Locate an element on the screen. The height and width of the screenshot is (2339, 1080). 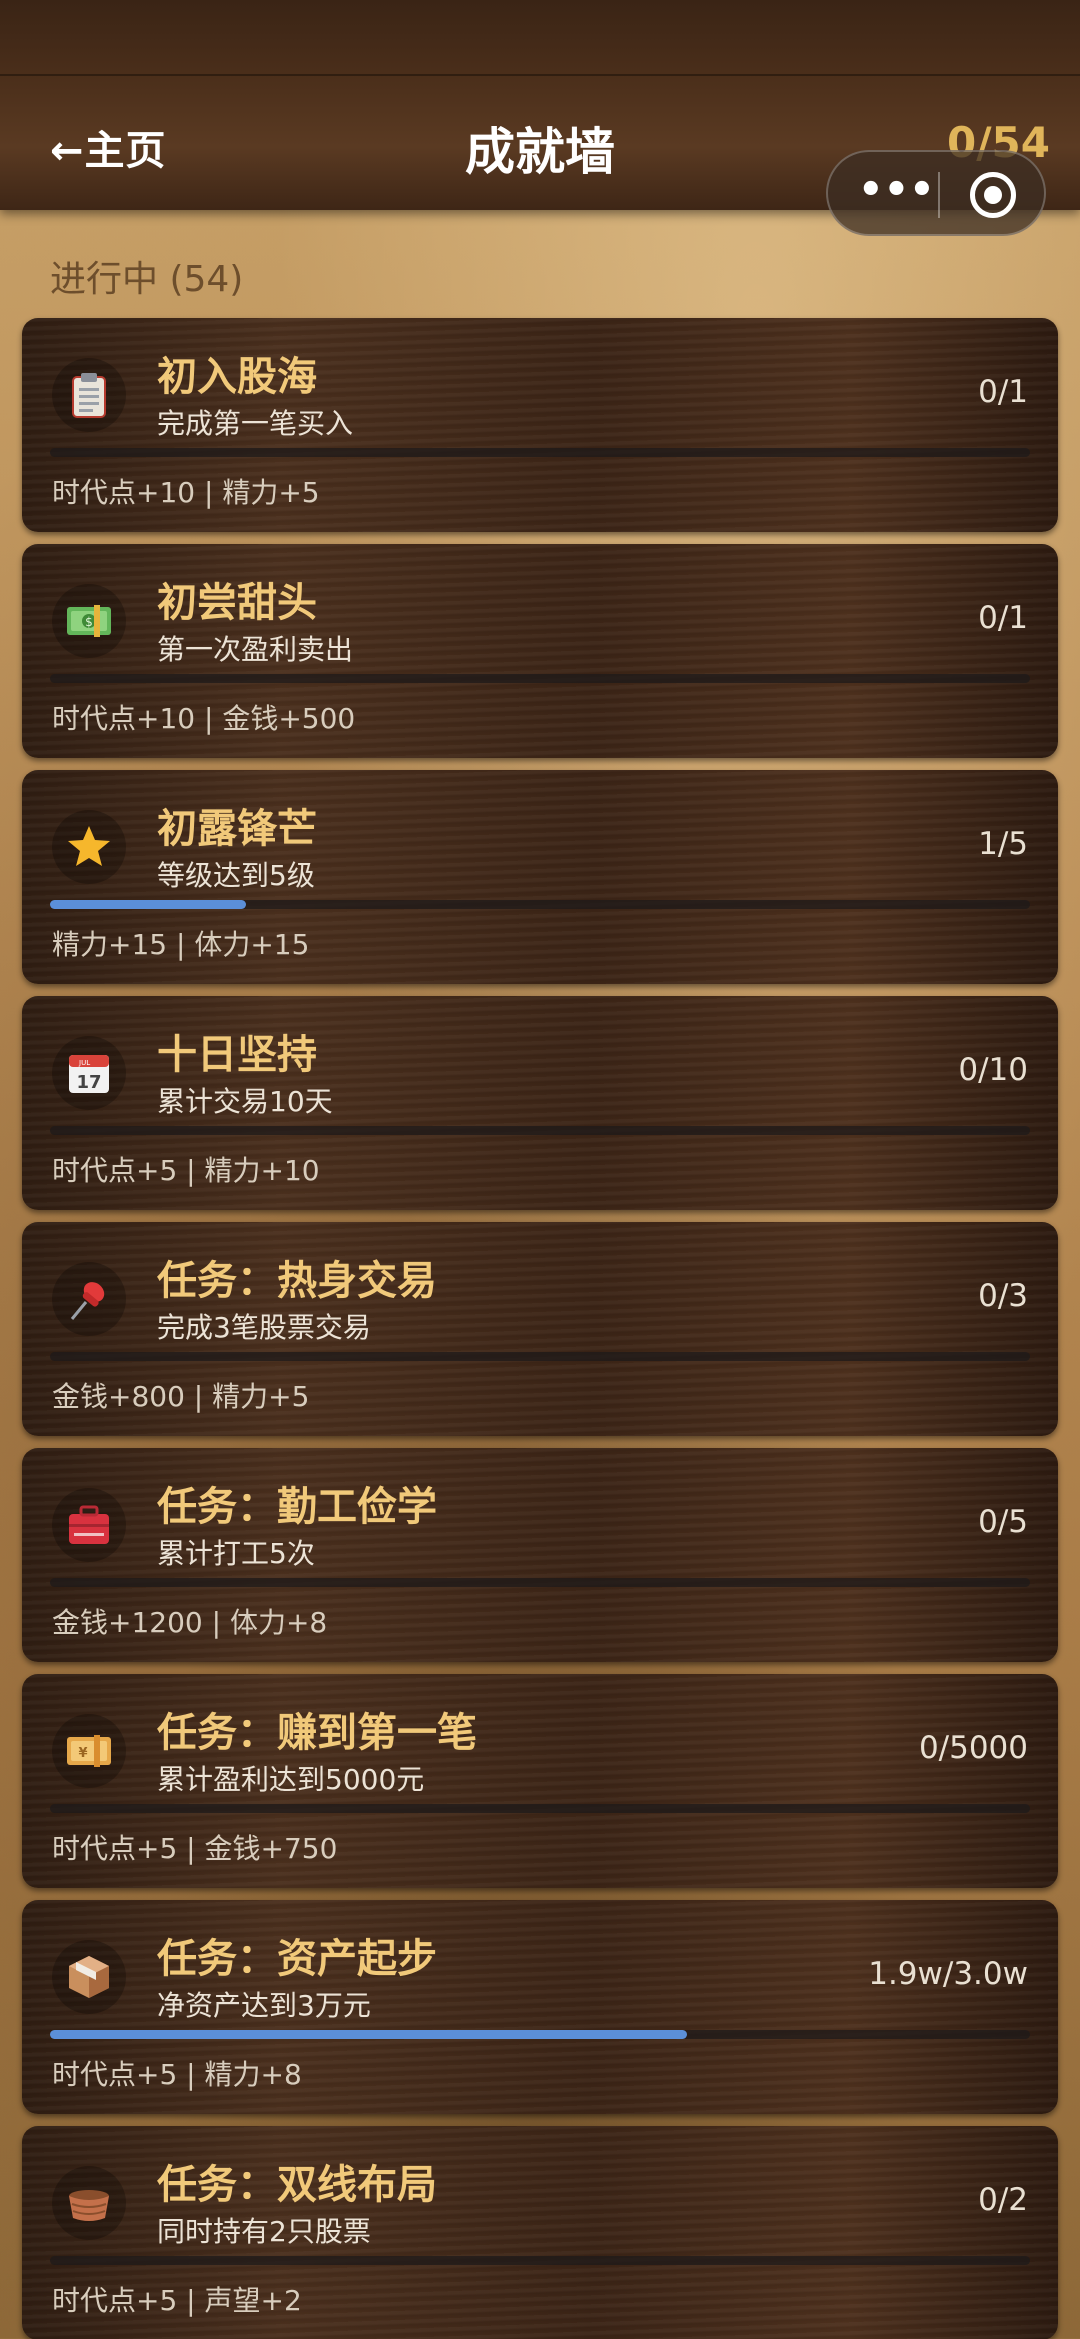
achievement-title: 初入股海 is located at coordinates (237, 377).